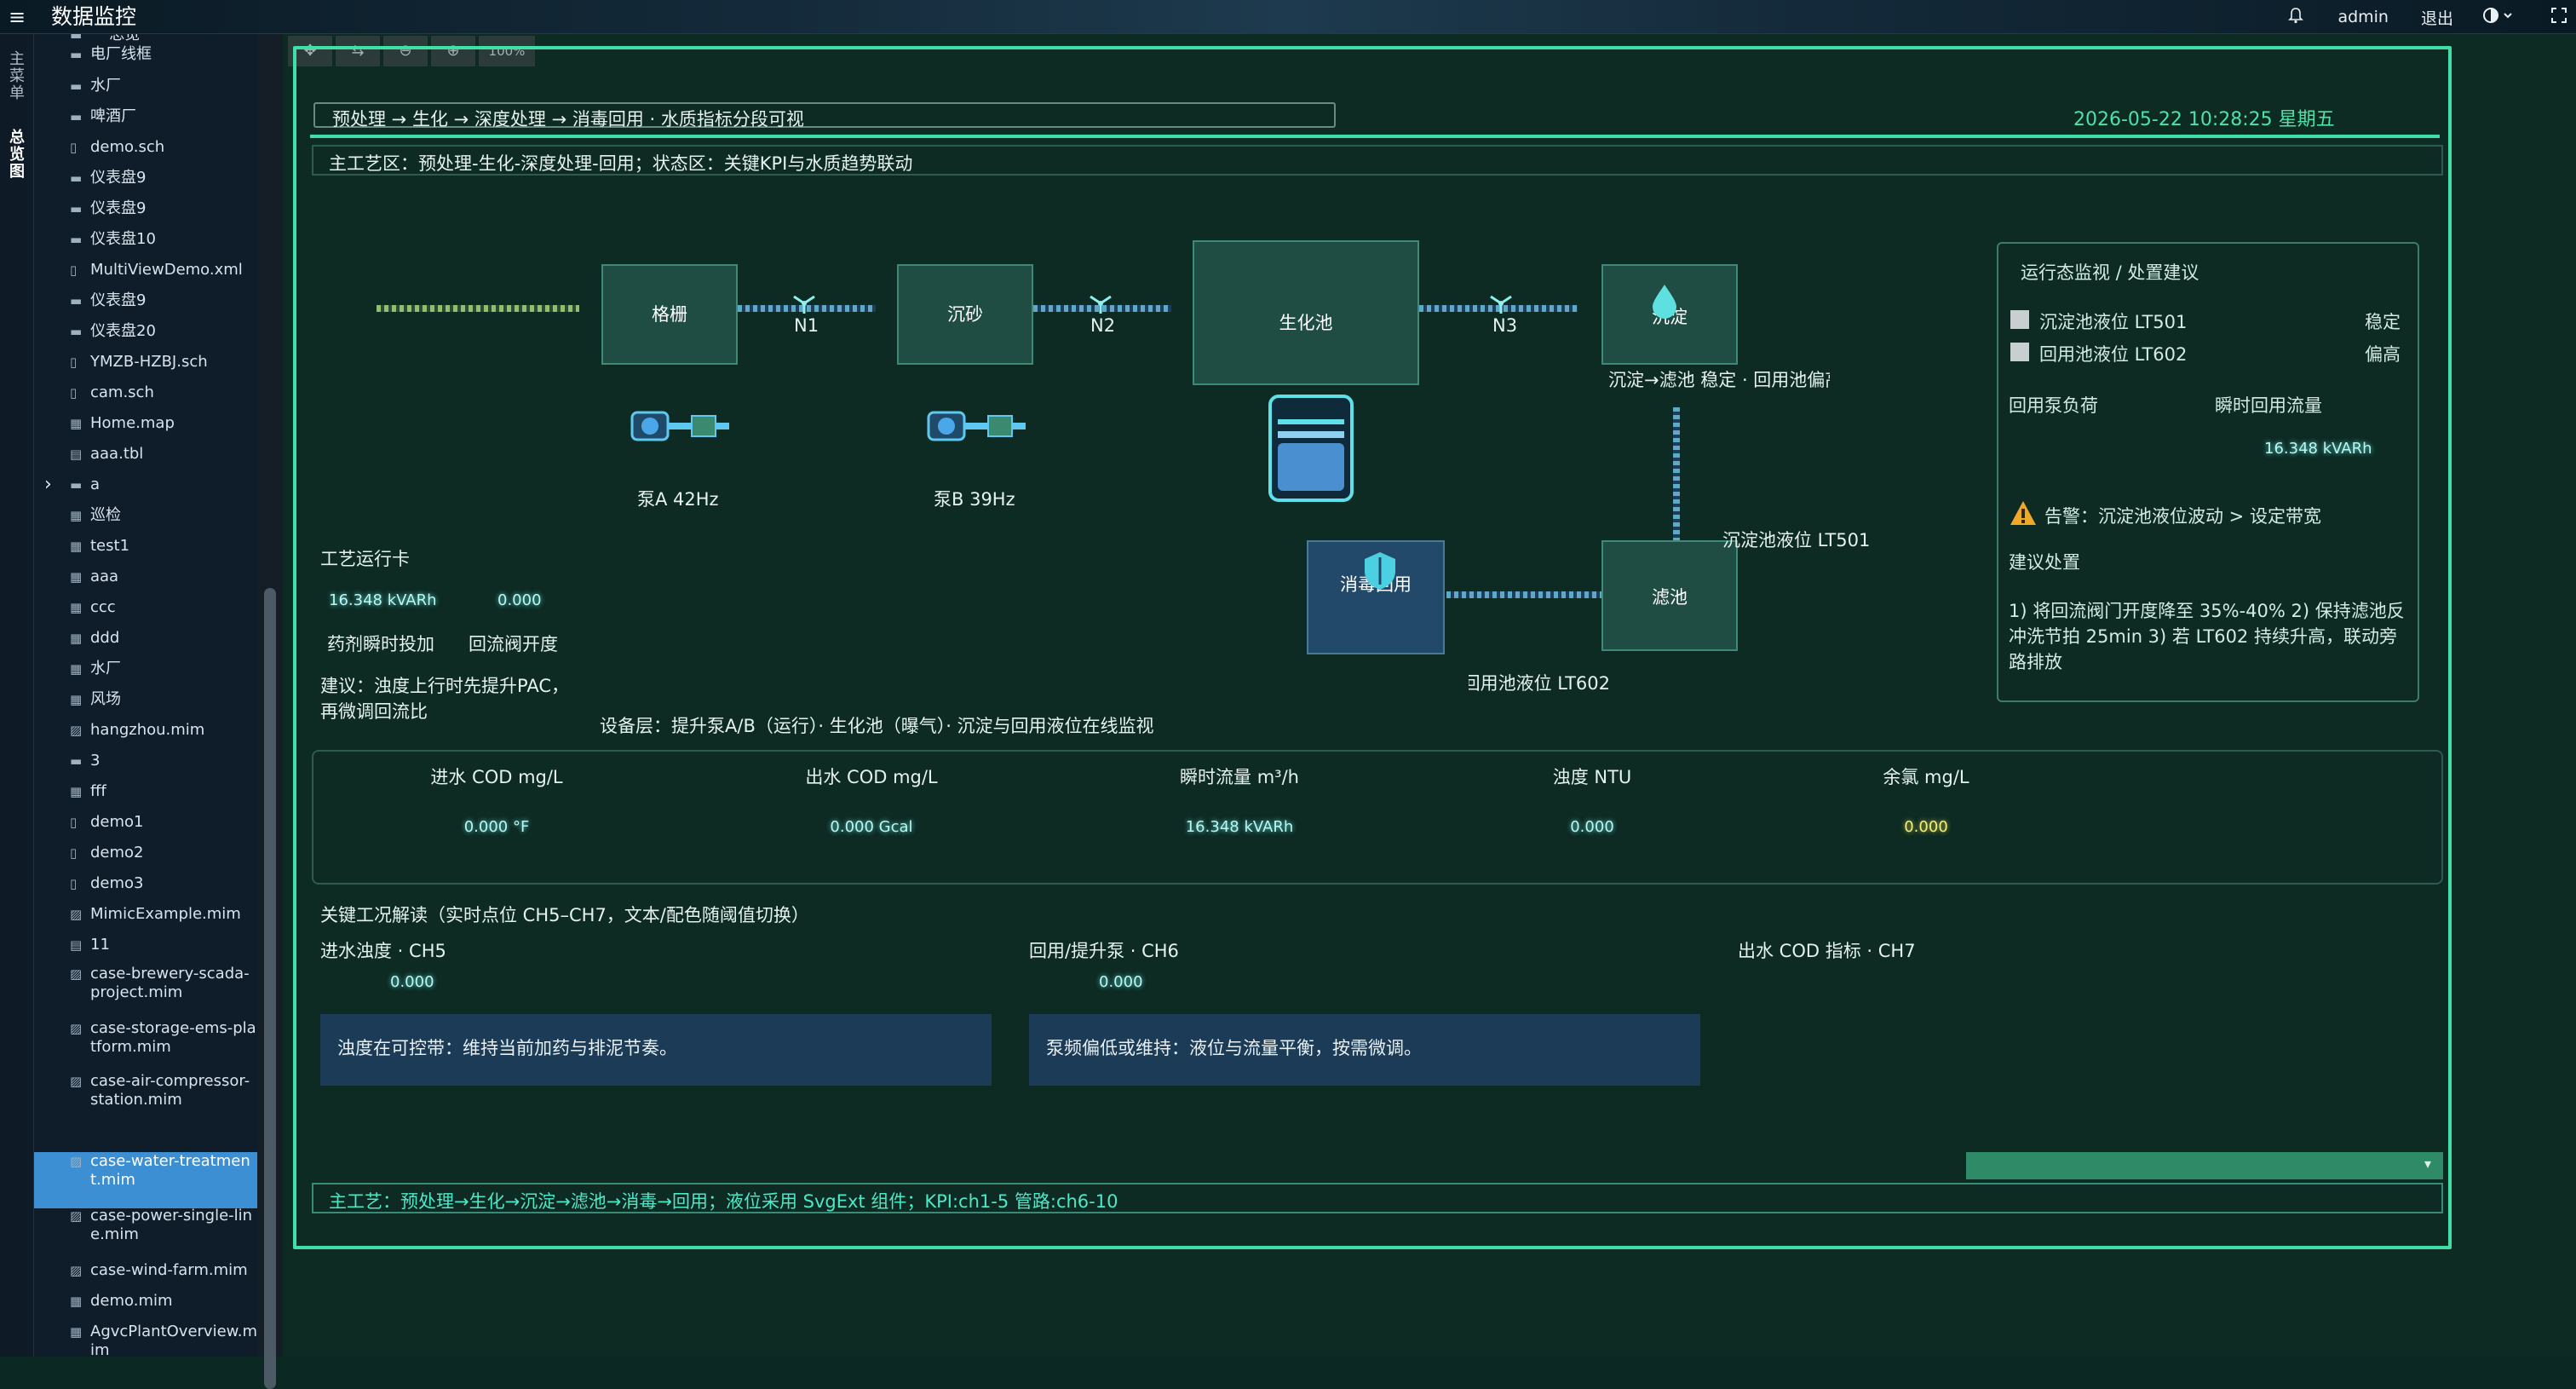 Image resolution: width=2576 pixels, height=1389 pixels. I want to click on tree-item: ▨ case-power-single-line.mim, so click(145, 1233).